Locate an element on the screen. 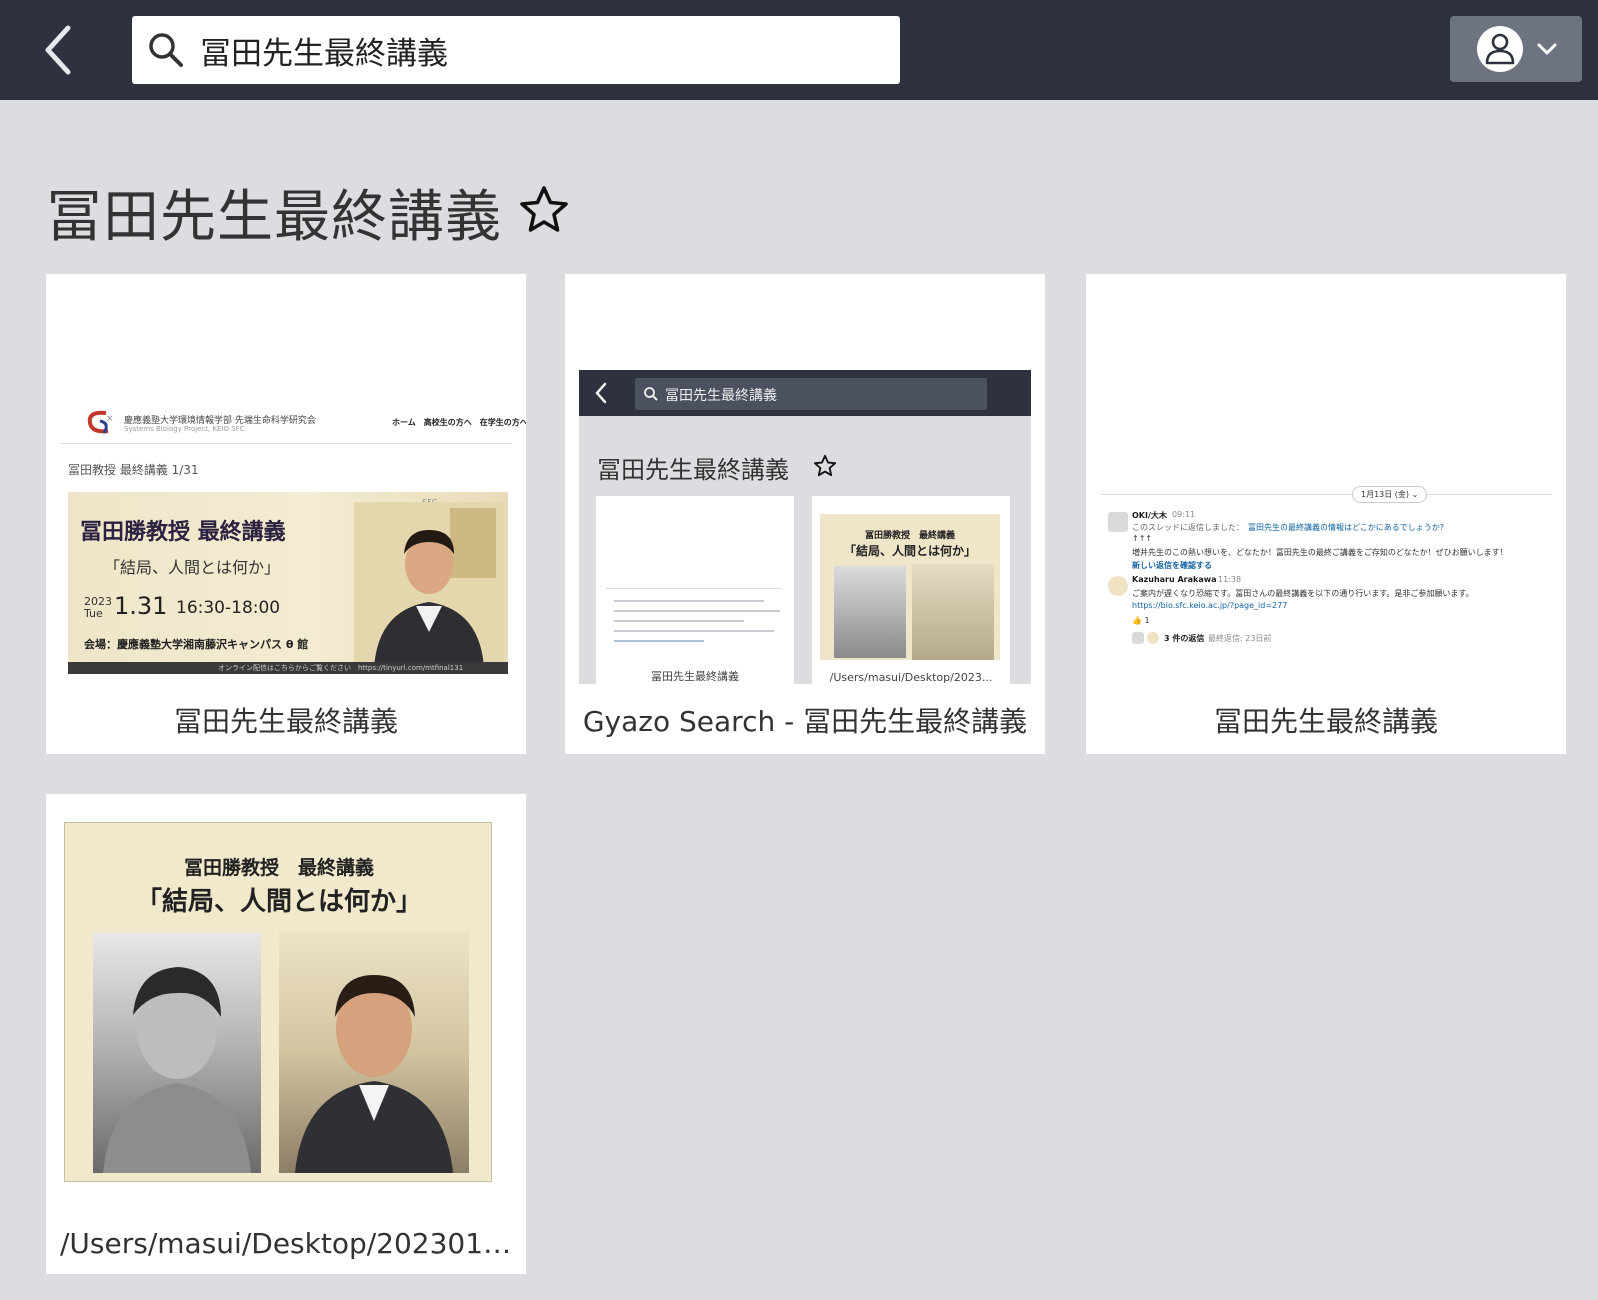 The image size is (1598, 1300). mini-top-bar: 冨田先生最終講義 is located at coordinates (805, 393).